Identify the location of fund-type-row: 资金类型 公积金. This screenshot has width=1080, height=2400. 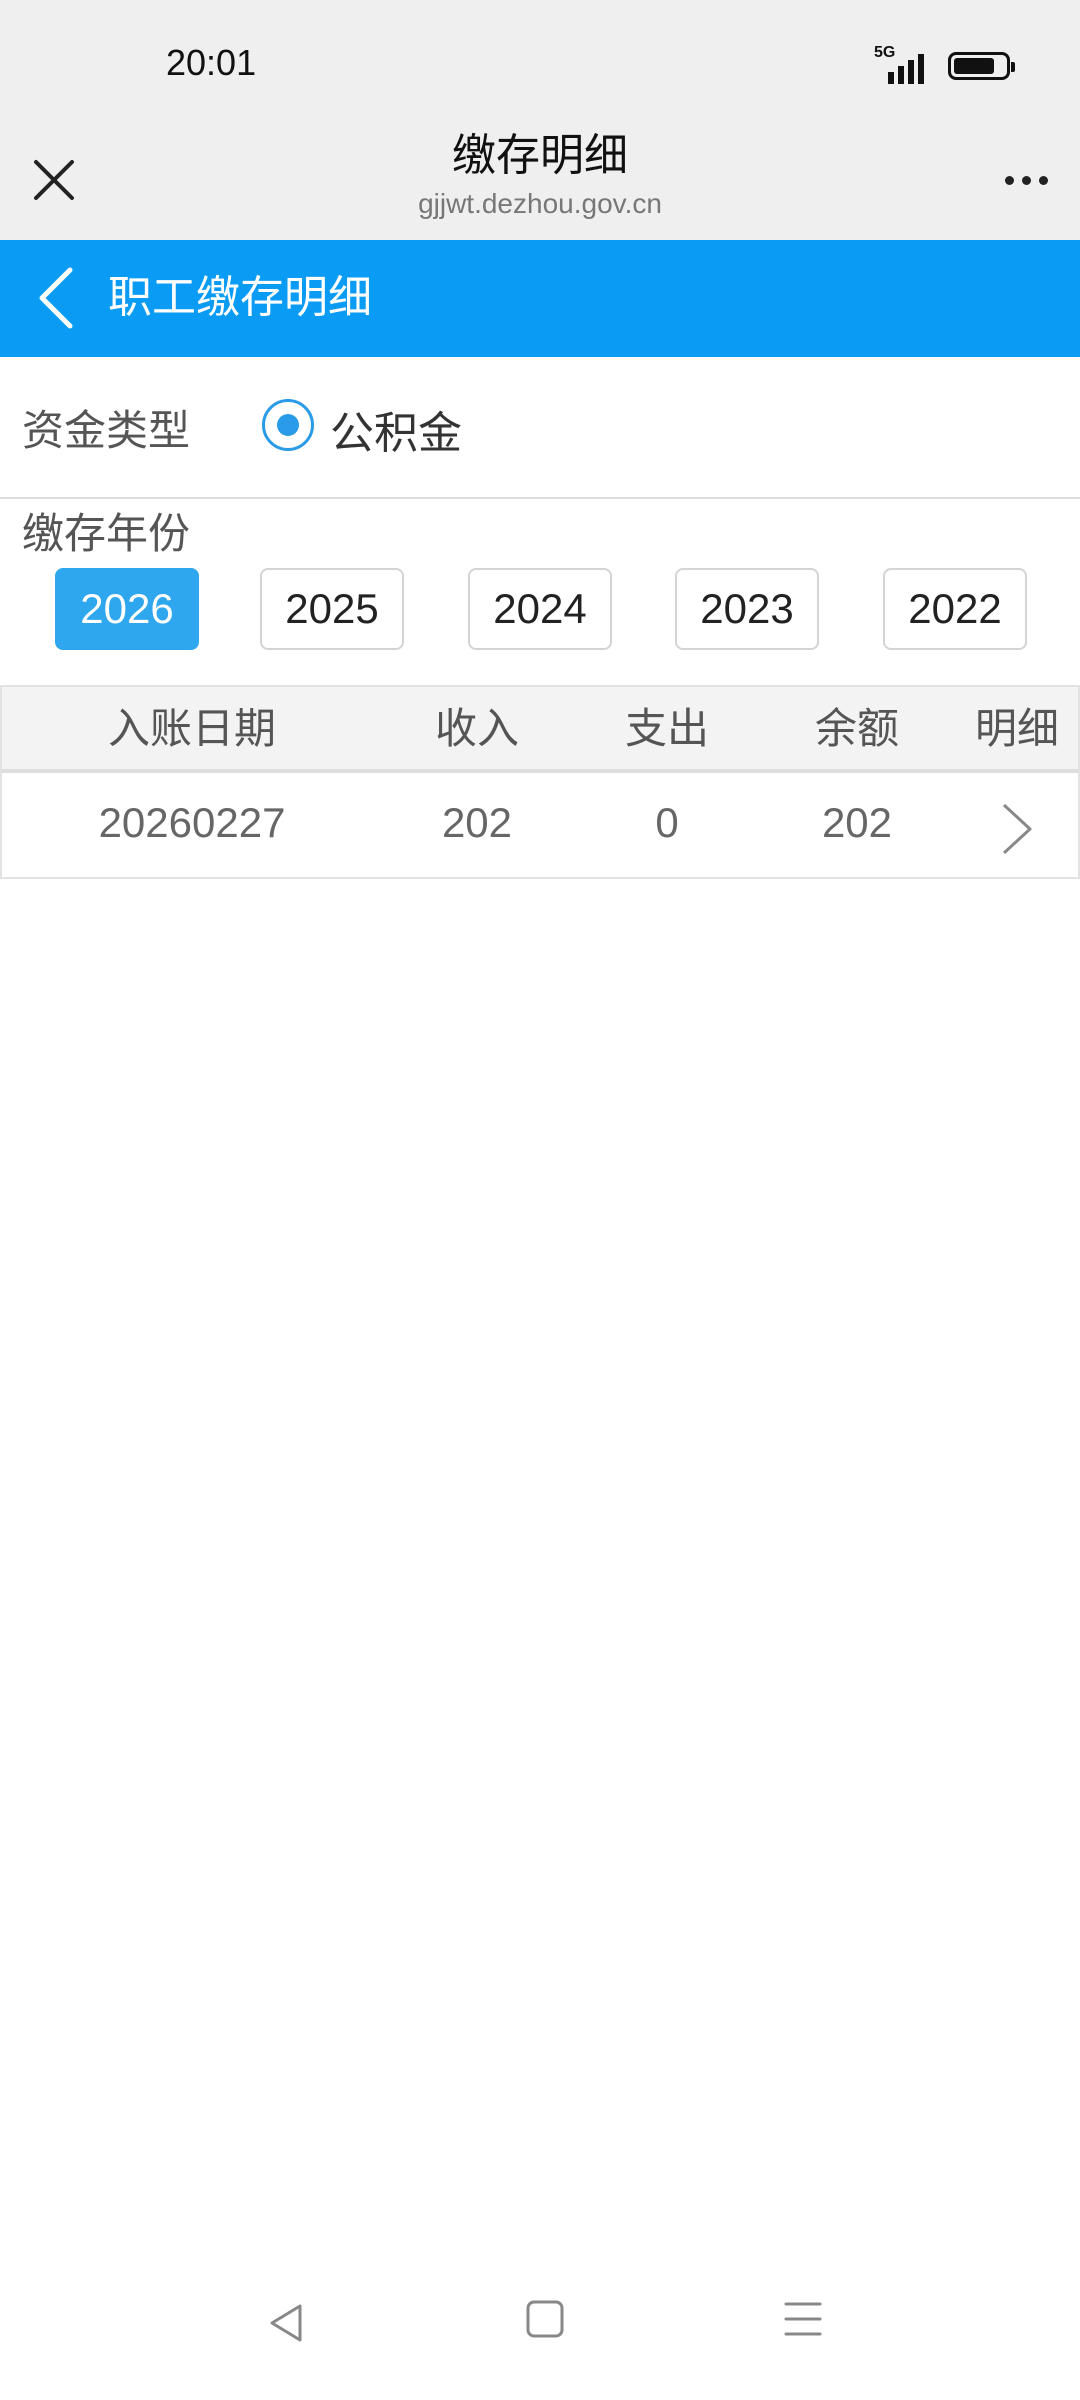
(540, 428).